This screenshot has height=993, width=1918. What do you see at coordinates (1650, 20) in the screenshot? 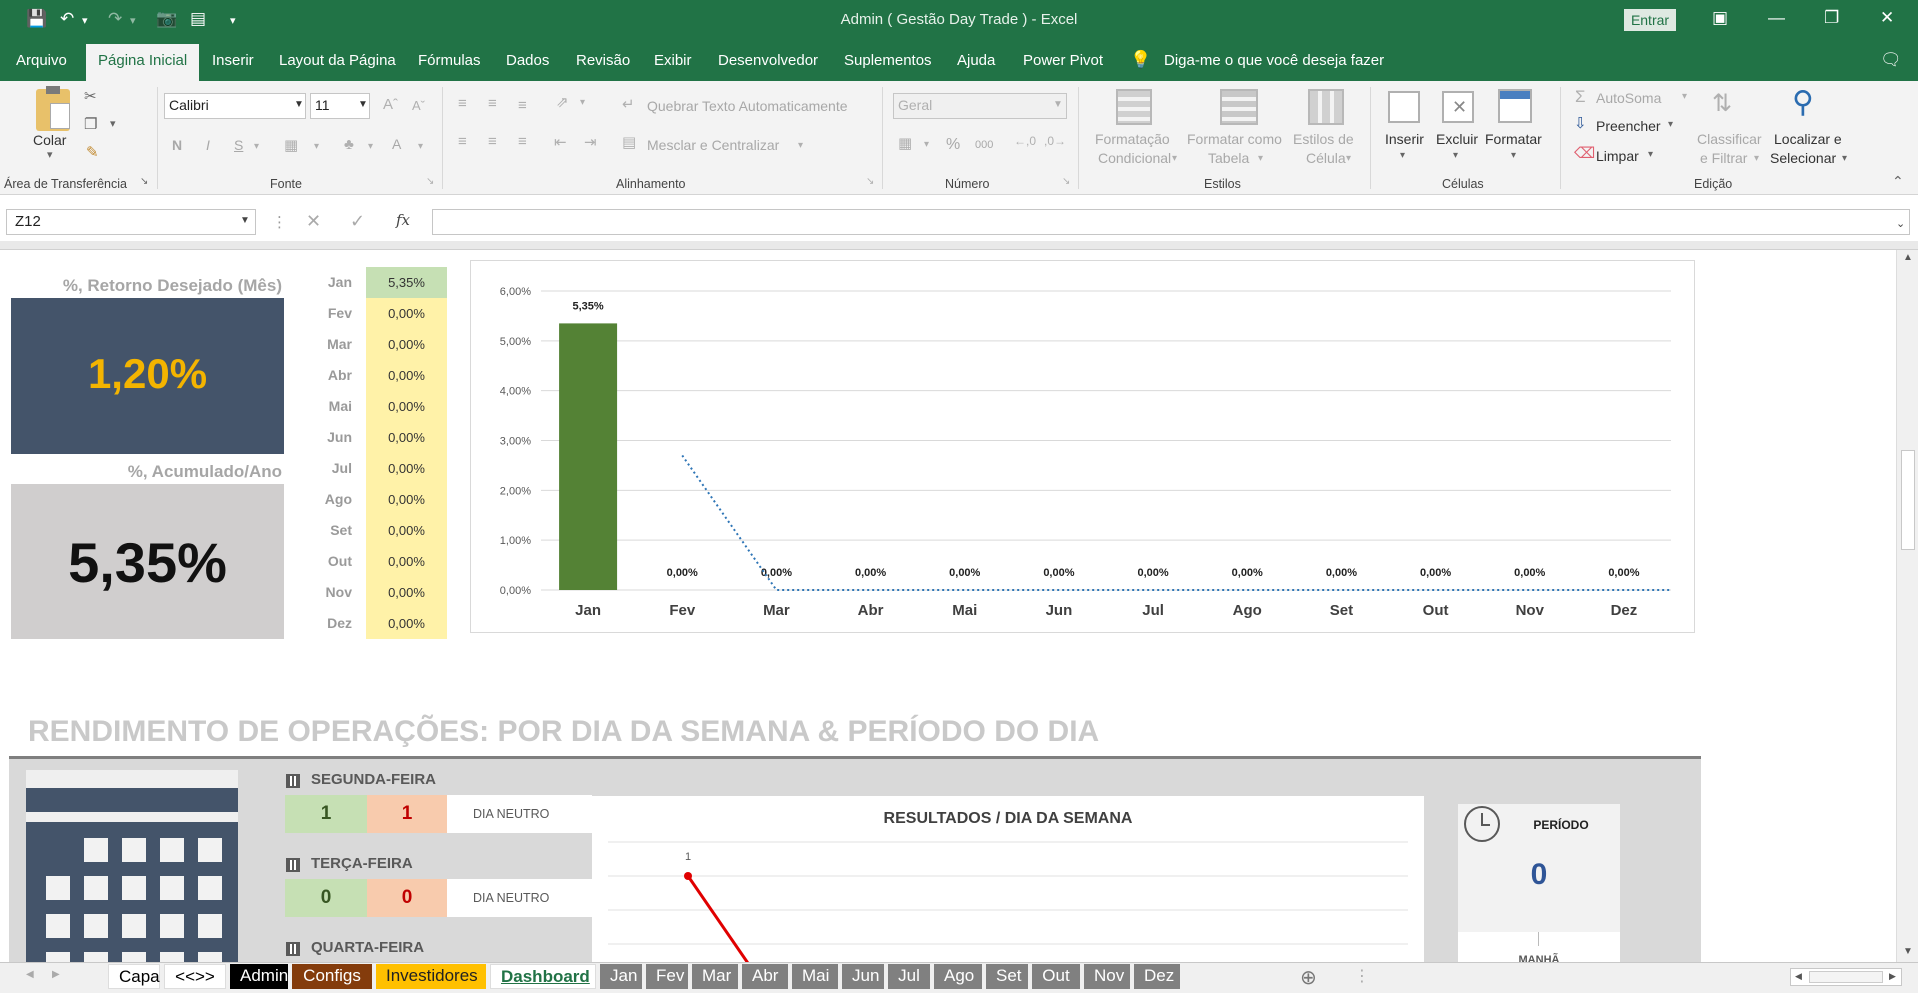
I see `sign-in-button: Entrar` at bounding box center [1650, 20].